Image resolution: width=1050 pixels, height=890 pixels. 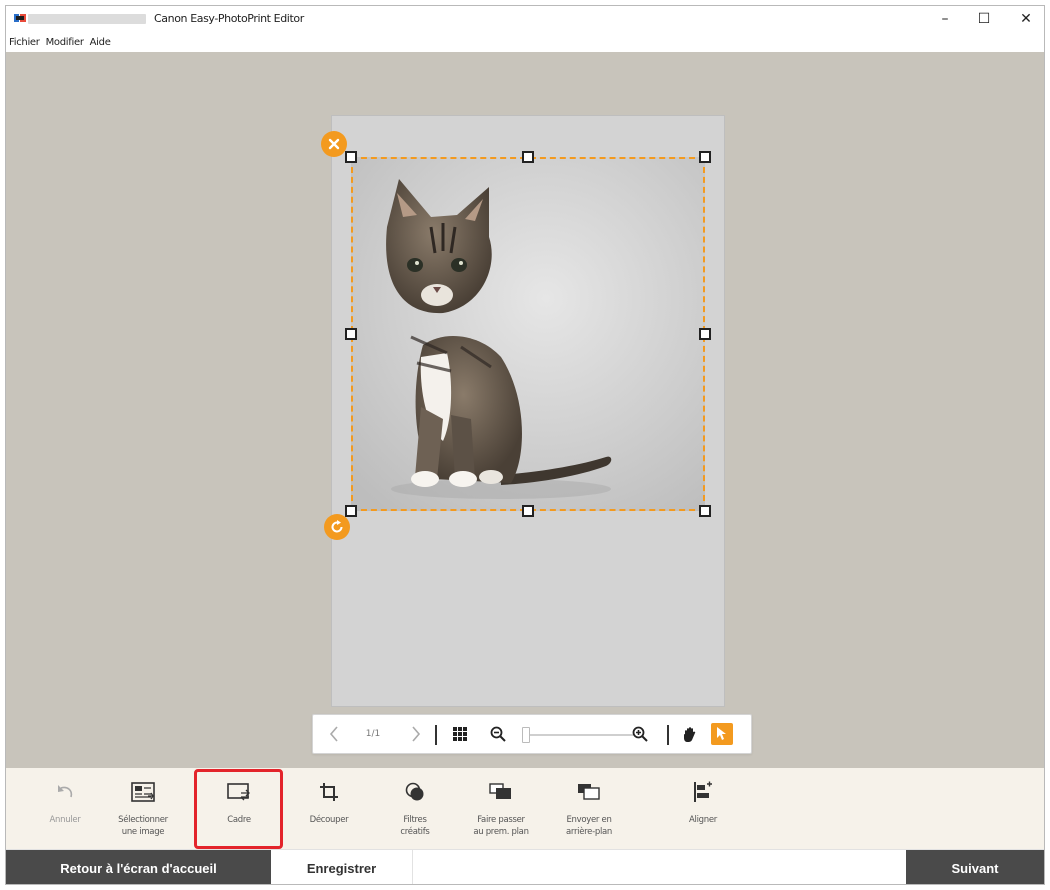 What do you see at coordinates (143, 826) in the screenshot?
I see `select-image-label: Sélectionner une image` at bounding box center [143, 826].